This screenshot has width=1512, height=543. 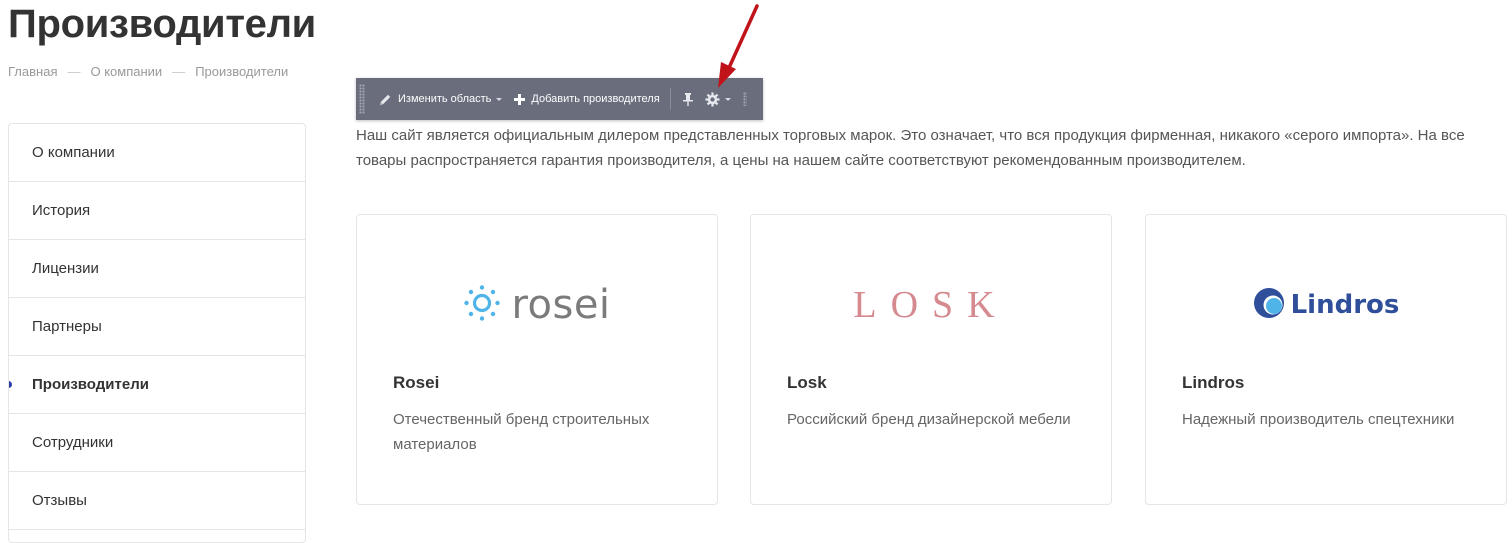 I want to click on rosei-logo-text: rosei, so click(x=561, y=305).